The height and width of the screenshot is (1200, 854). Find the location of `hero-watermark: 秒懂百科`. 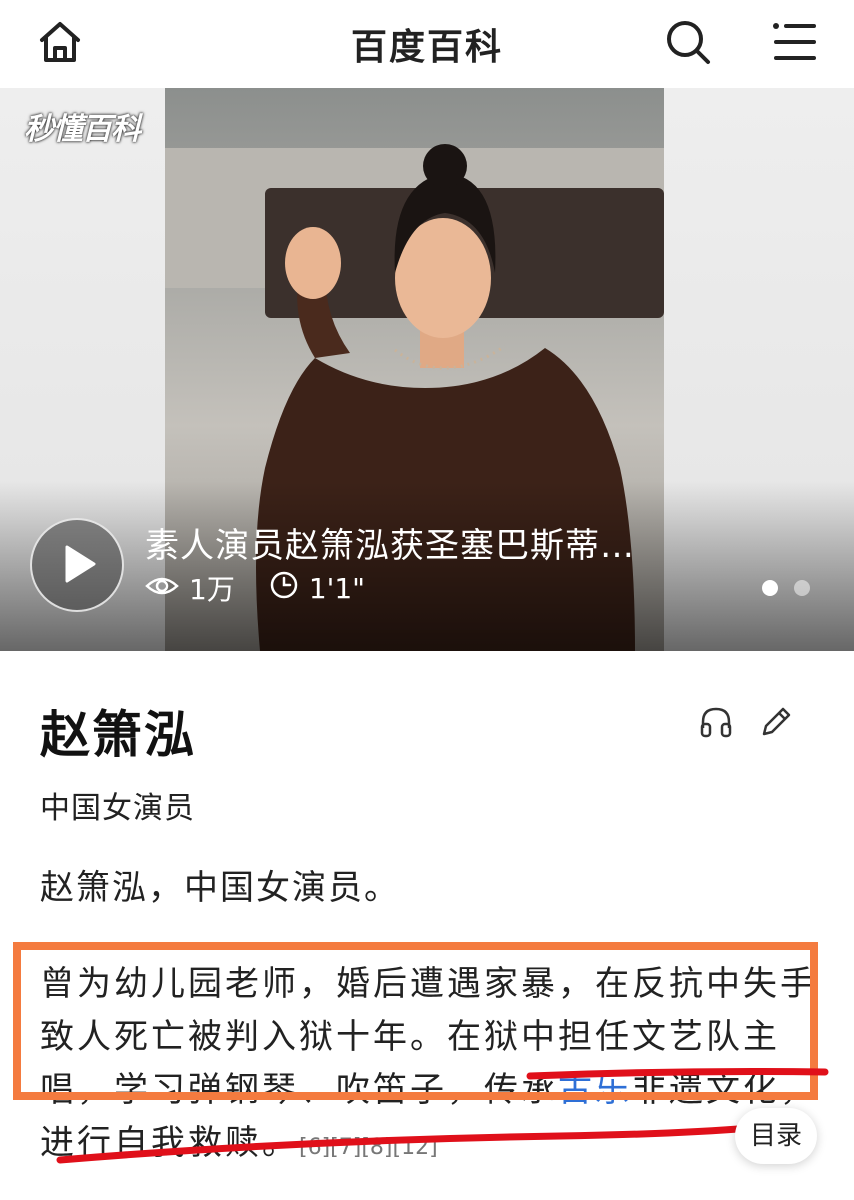

hero-watermark: 秒懂百科 is located at coordinates (82, 129).